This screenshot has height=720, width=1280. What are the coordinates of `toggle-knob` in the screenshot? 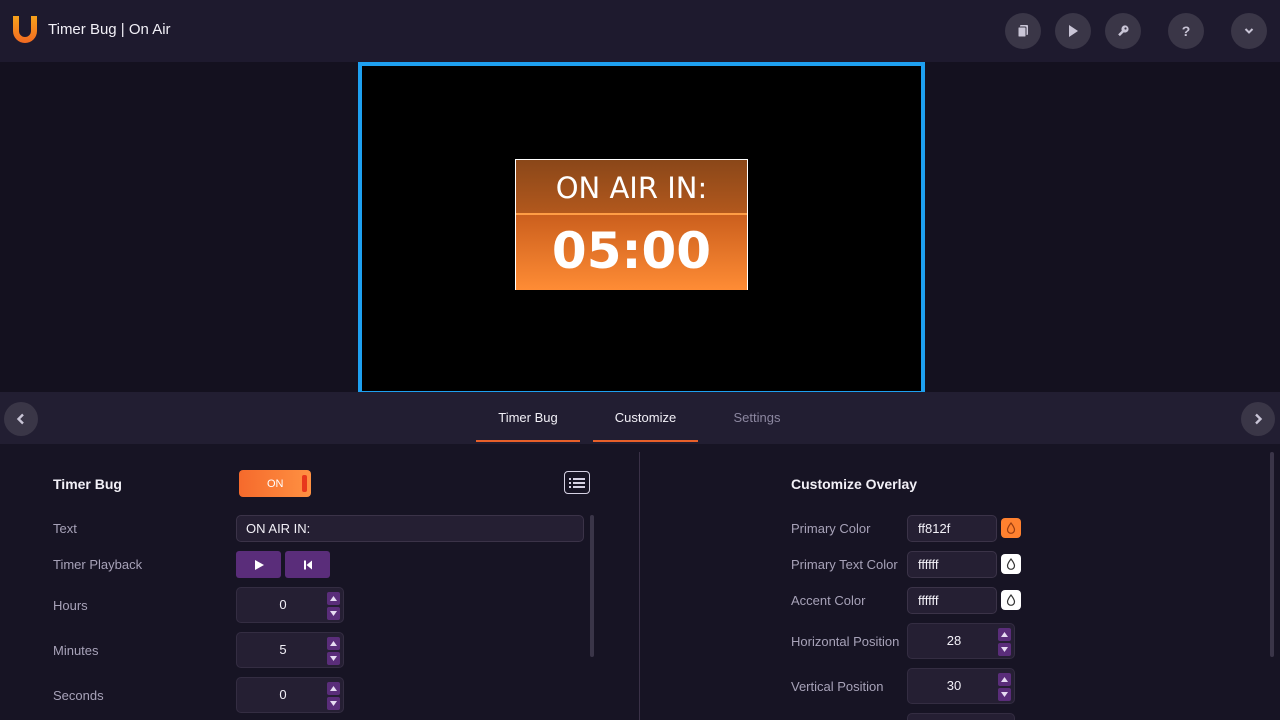 It's located at (304, 483).